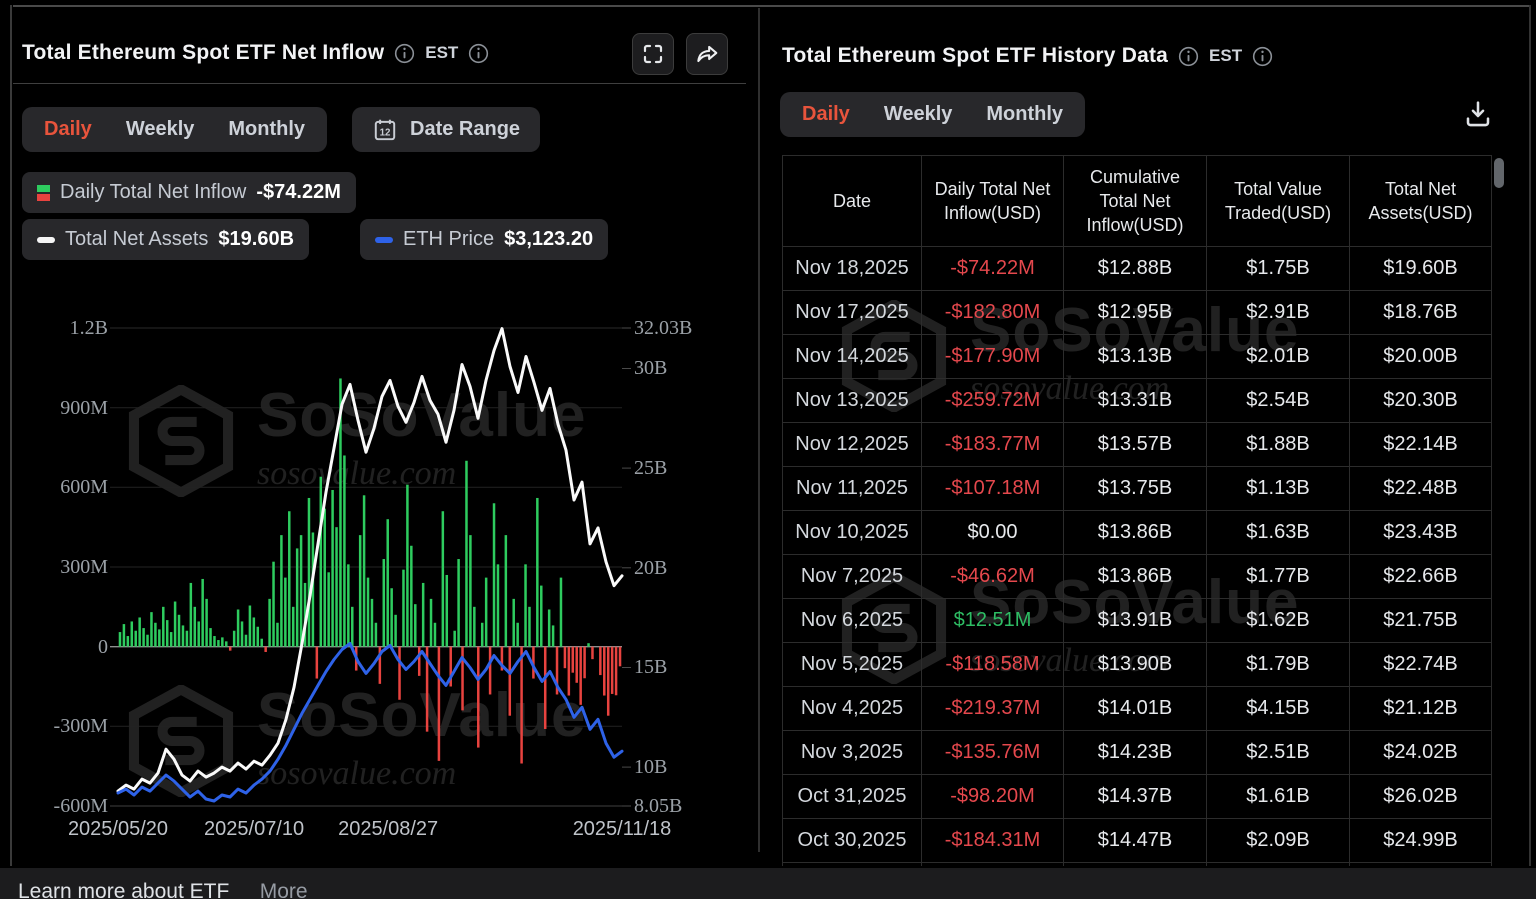 This screenshot has height=899, width=1536. I want to click on panel-divider, so click(759, 430).